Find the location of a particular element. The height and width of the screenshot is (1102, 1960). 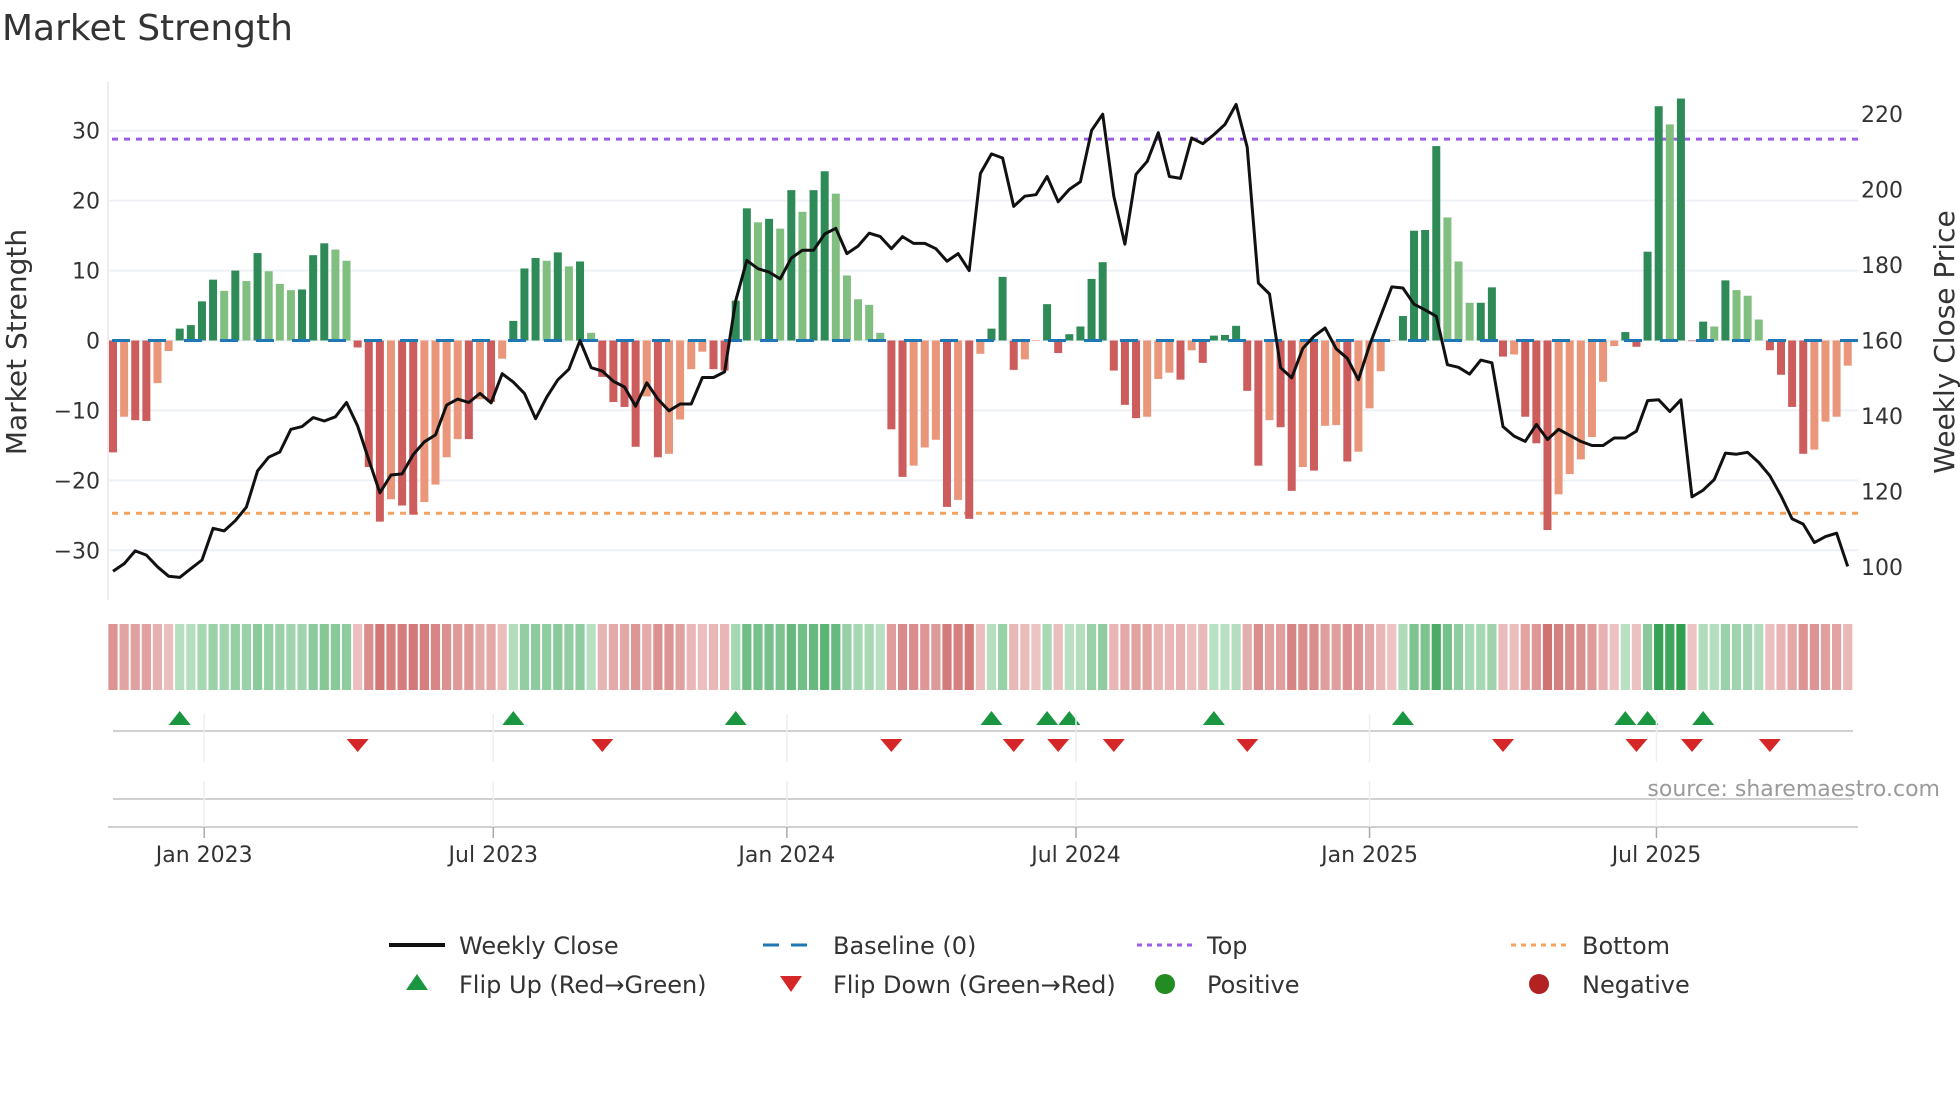

legend-item: Weekly Close is located at coordinates (504, 946).